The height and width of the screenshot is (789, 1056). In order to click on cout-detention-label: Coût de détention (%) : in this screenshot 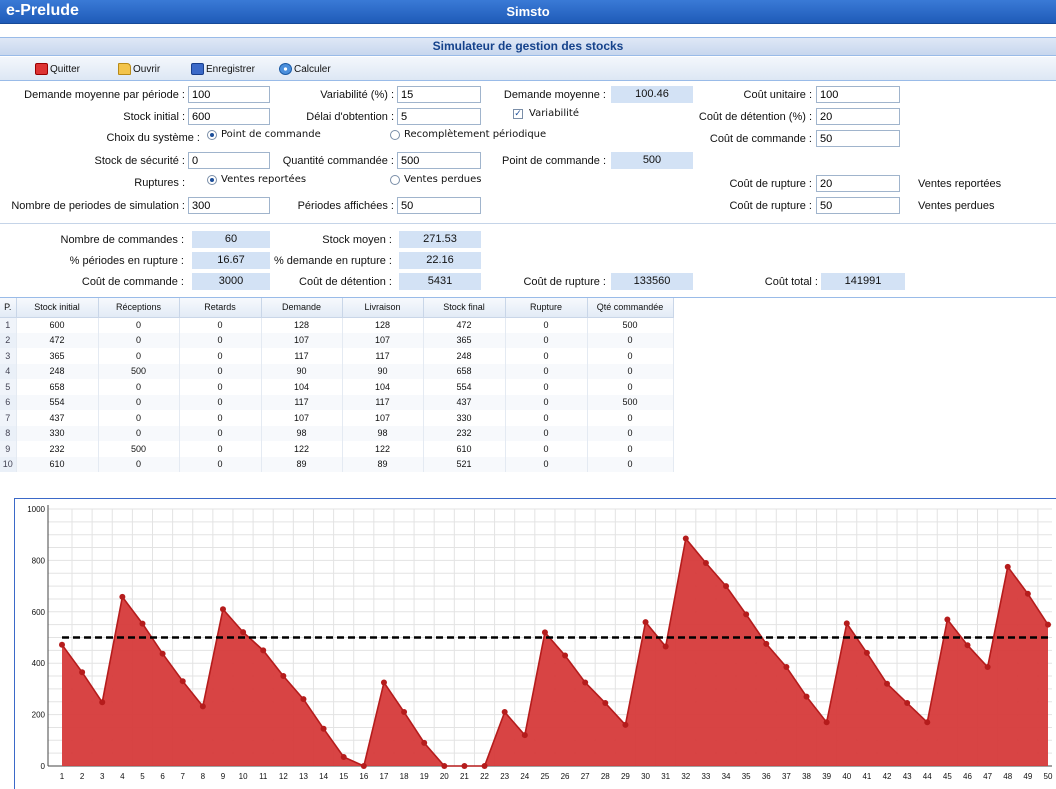, I will do `click(755, 117)`.